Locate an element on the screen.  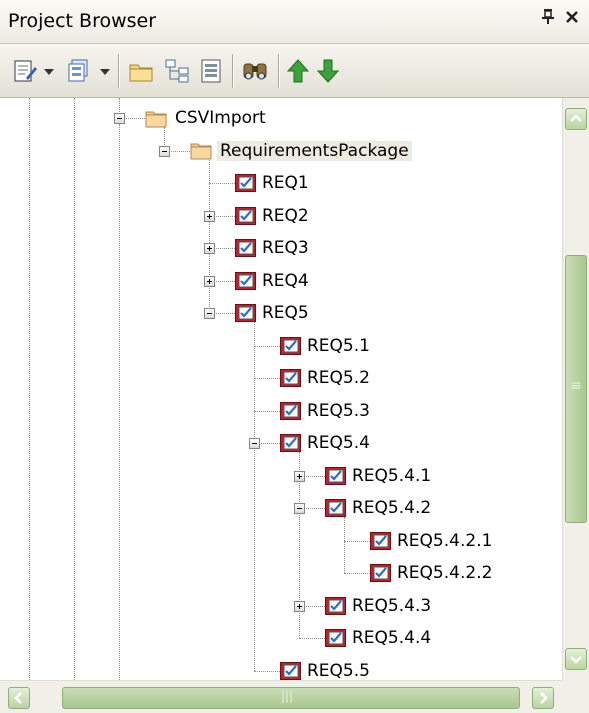
package-label: RequirementsPackage is located at coordinates (314, 150).